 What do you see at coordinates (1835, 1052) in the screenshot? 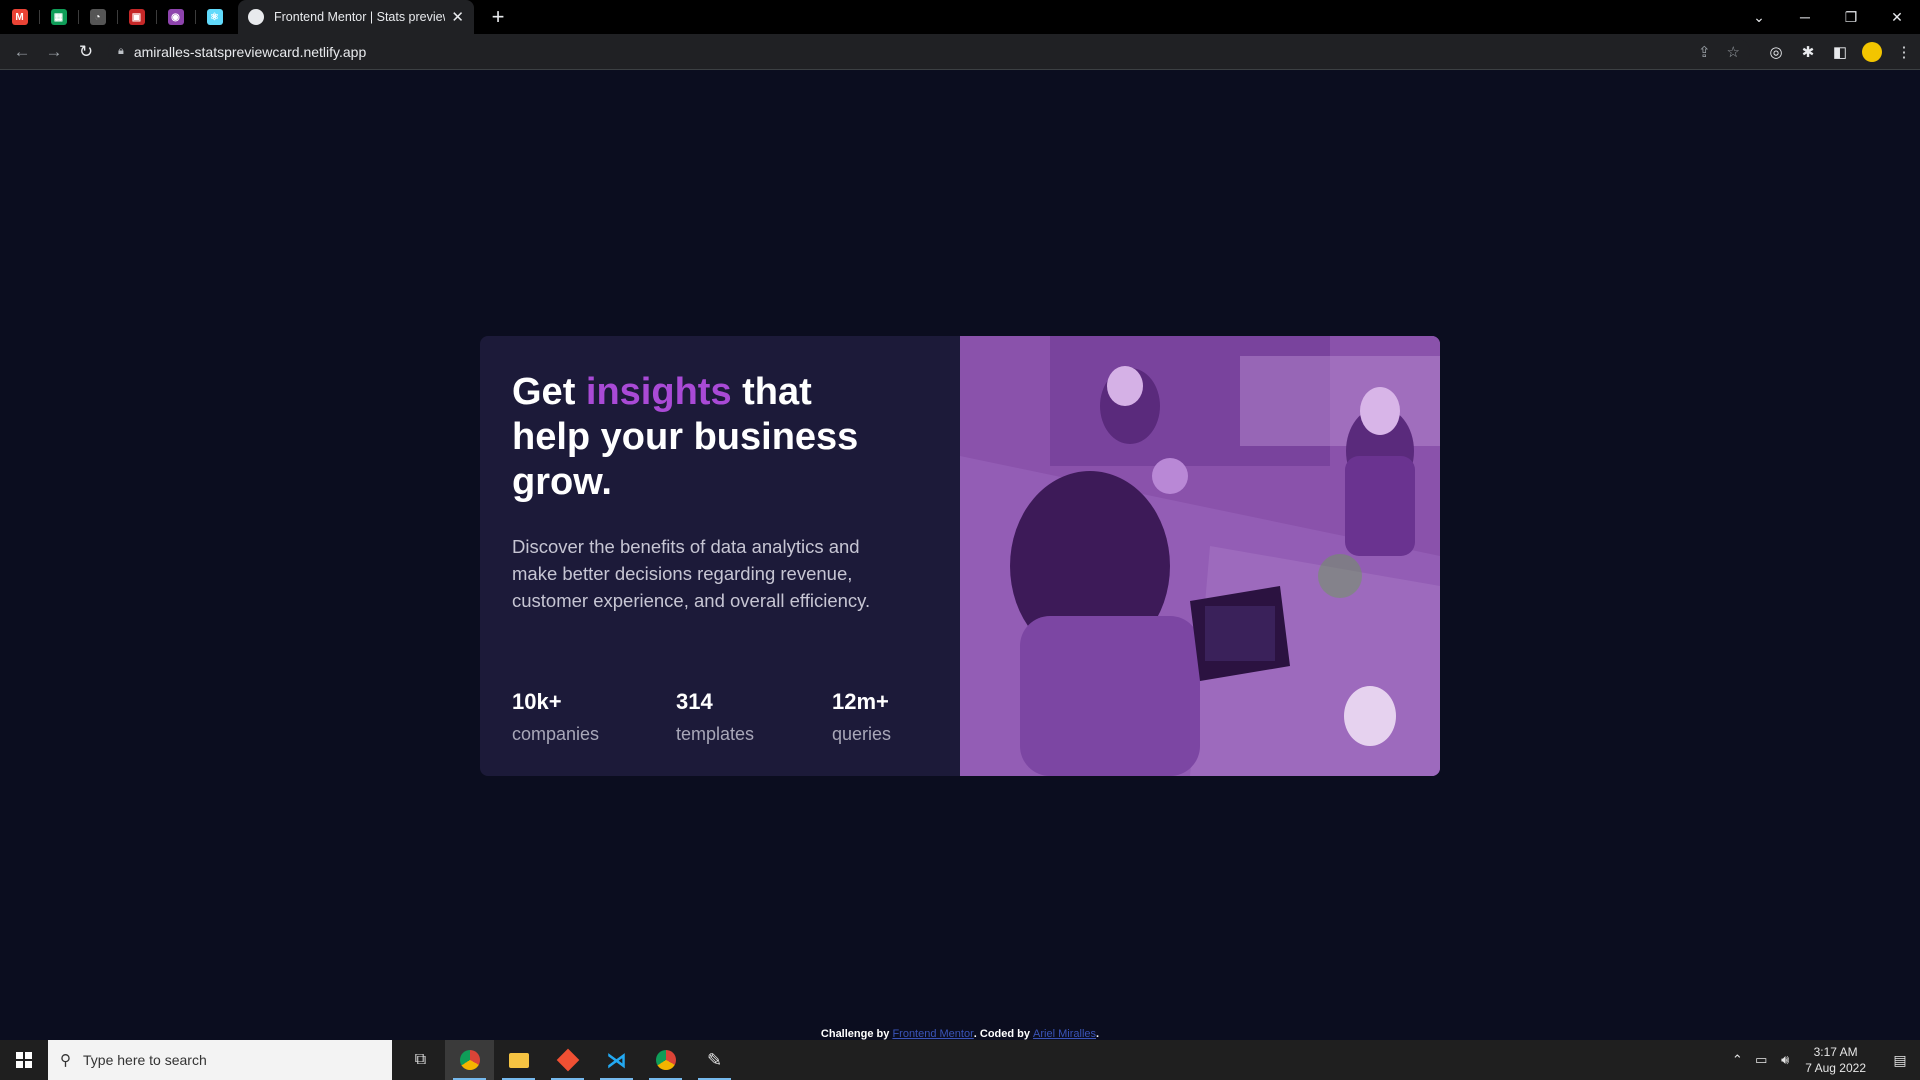
I see `clock-time: 3:17 AM` at bounding box center [1835, 1052].